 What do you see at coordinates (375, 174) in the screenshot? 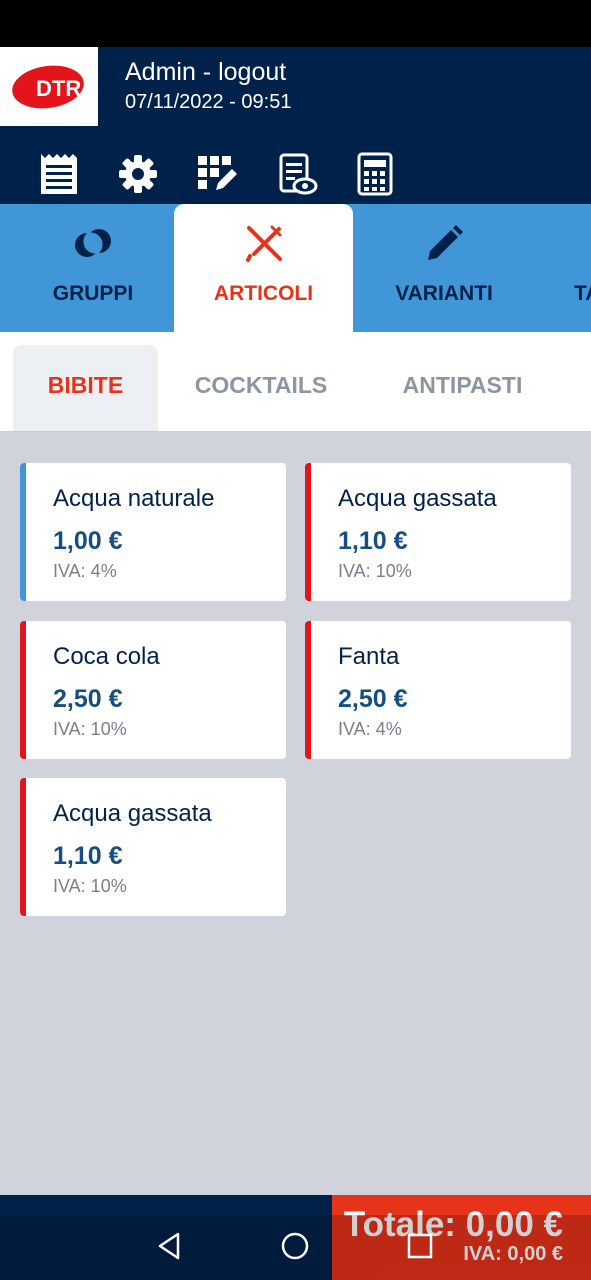
I see `calculator-icon` at bounding box center [375, 174].